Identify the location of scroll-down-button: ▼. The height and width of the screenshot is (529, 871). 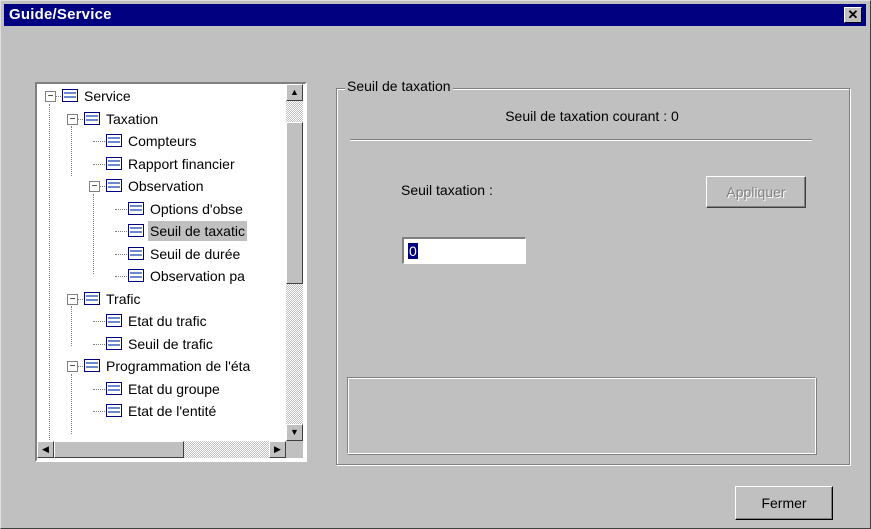
(294, 432).